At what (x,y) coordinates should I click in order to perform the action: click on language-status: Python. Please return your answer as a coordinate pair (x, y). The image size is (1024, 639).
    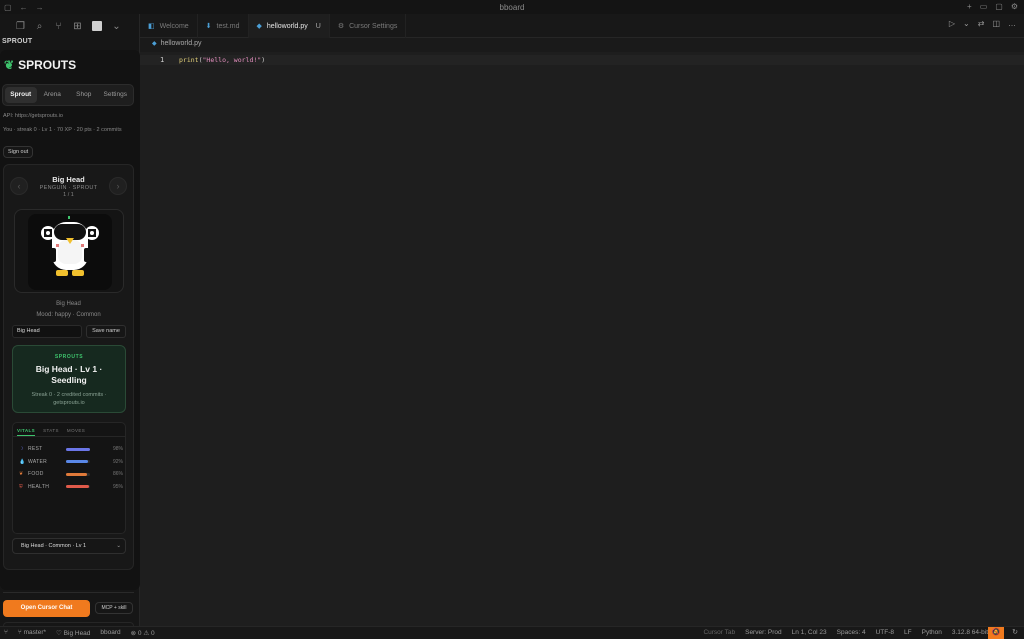
    Looking at the image, I should click on (932, 632).